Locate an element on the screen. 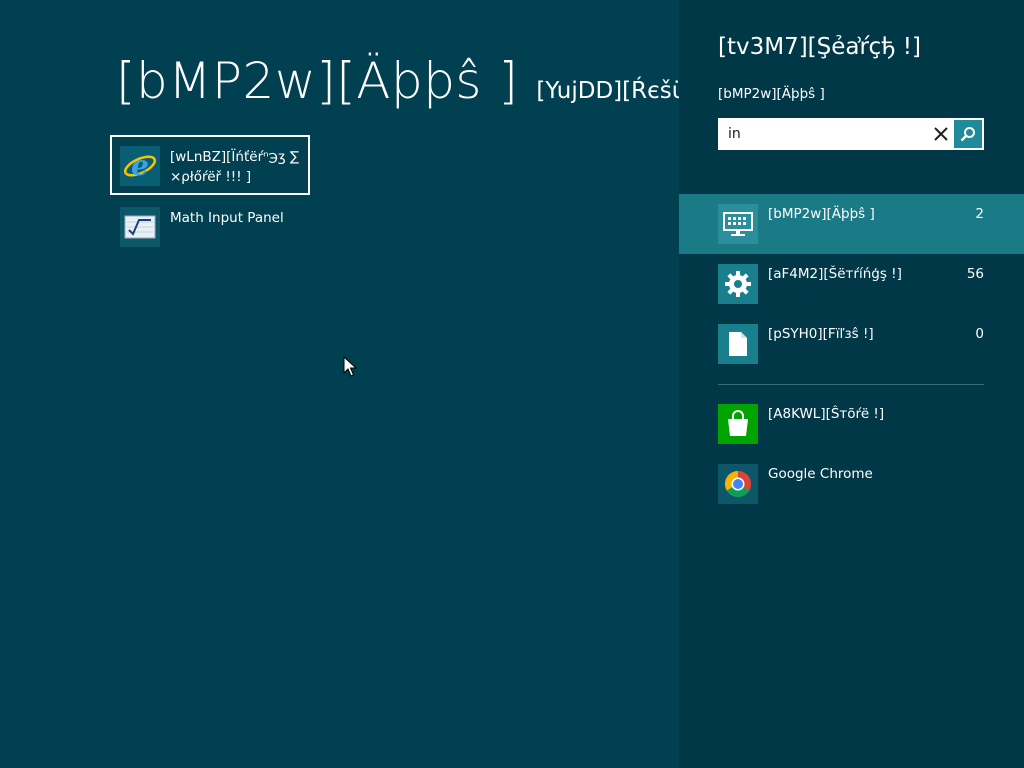 The image size is (1024, 768). internet-explorer-icon: e is located at coordinates (140, 166).